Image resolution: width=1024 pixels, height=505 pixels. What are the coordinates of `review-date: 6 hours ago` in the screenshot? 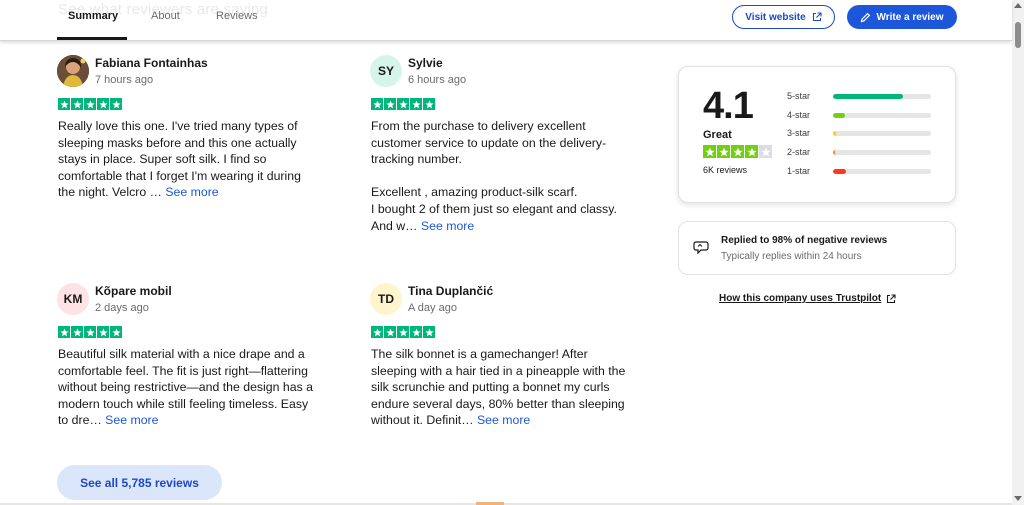 It's located at (437, 80).